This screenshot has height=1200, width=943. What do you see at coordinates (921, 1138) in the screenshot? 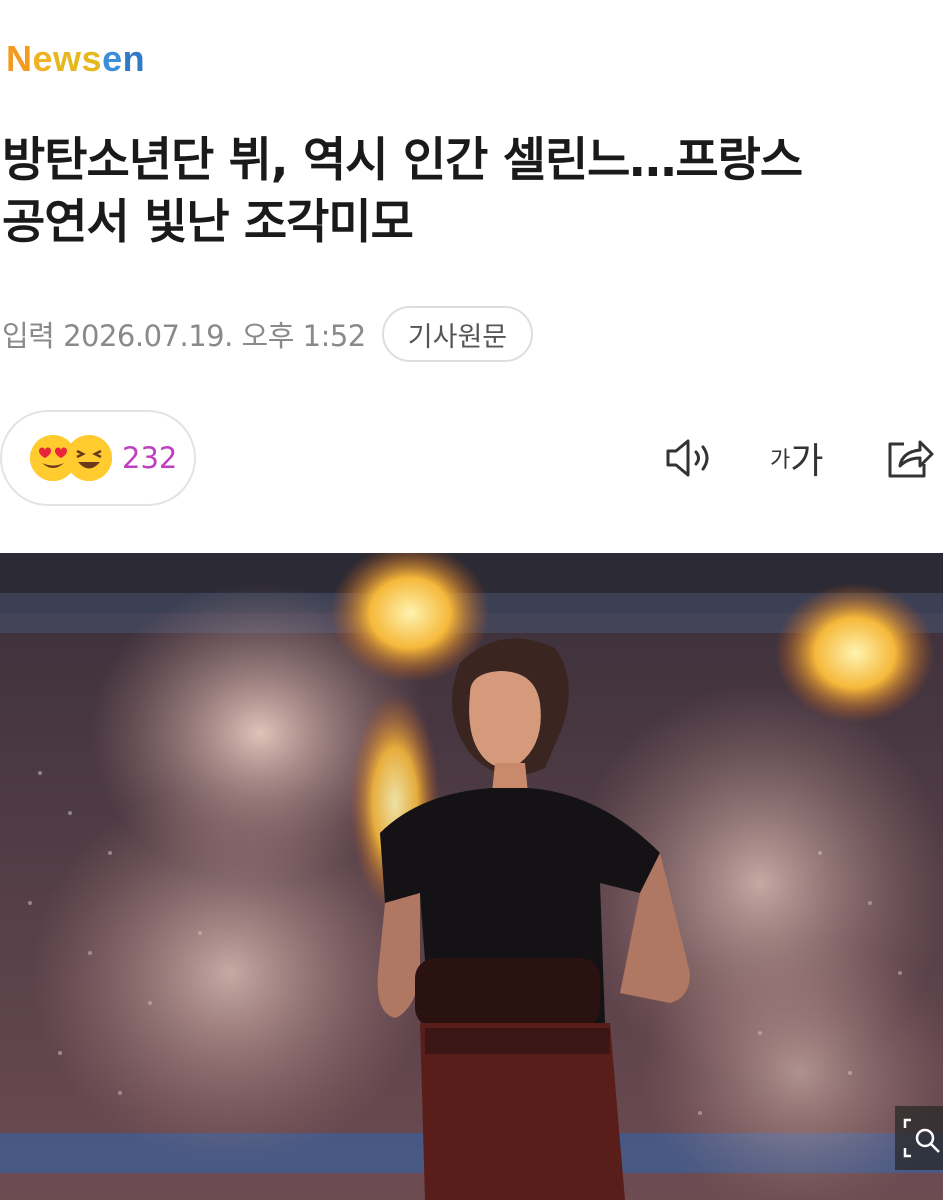
I see `zoom-search-icon` at bounding box center [921, 1138].